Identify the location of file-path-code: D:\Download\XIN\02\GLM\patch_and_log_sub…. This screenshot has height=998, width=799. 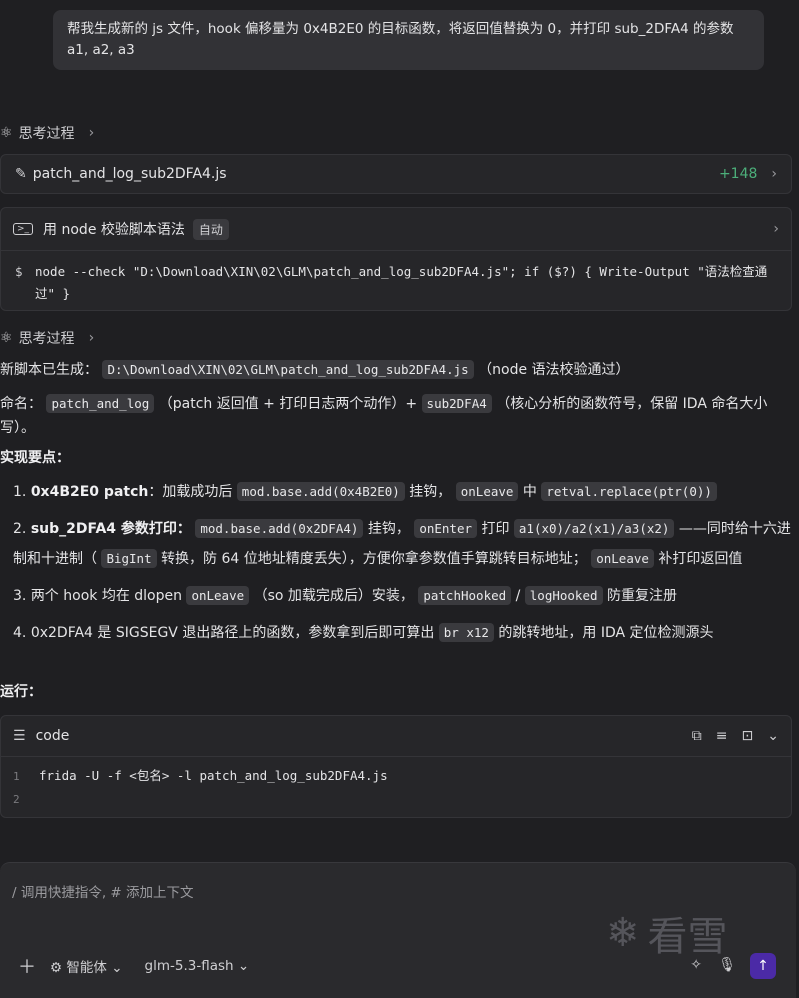
(288, 369).